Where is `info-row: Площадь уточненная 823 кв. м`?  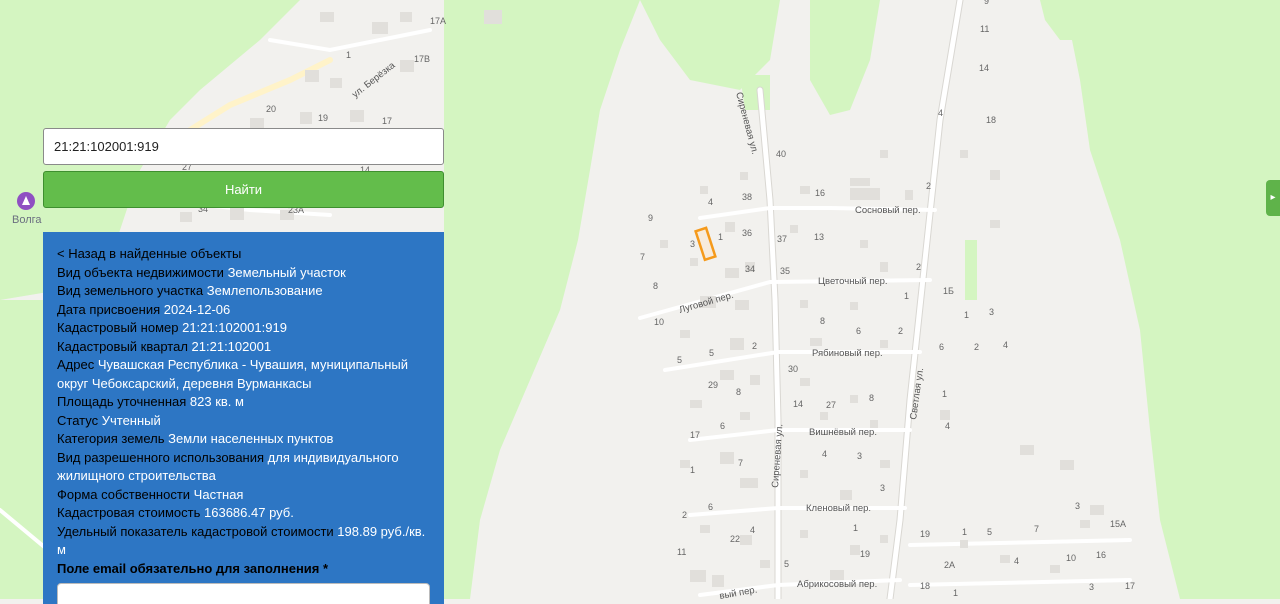
info-row: Площадь уточненная 823 кв. м is located at coordinates (243, 402).